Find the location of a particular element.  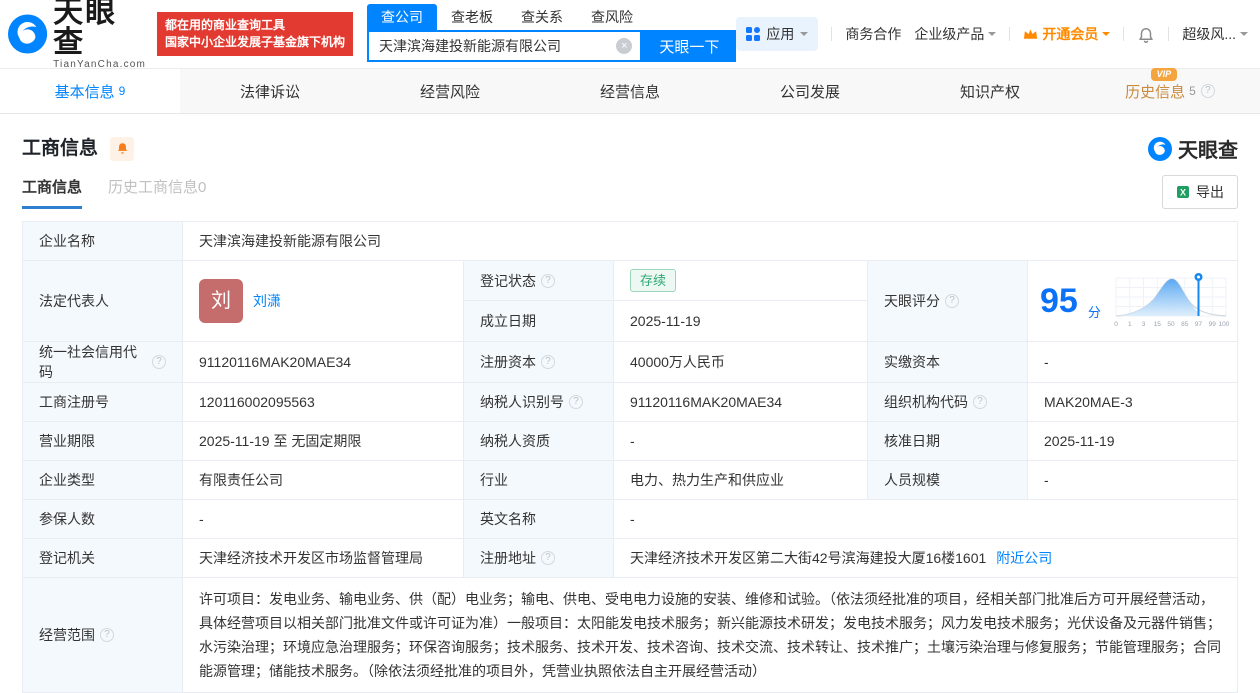

field-label-scope: 经营范围 ? is located at coordinates (103, 635).